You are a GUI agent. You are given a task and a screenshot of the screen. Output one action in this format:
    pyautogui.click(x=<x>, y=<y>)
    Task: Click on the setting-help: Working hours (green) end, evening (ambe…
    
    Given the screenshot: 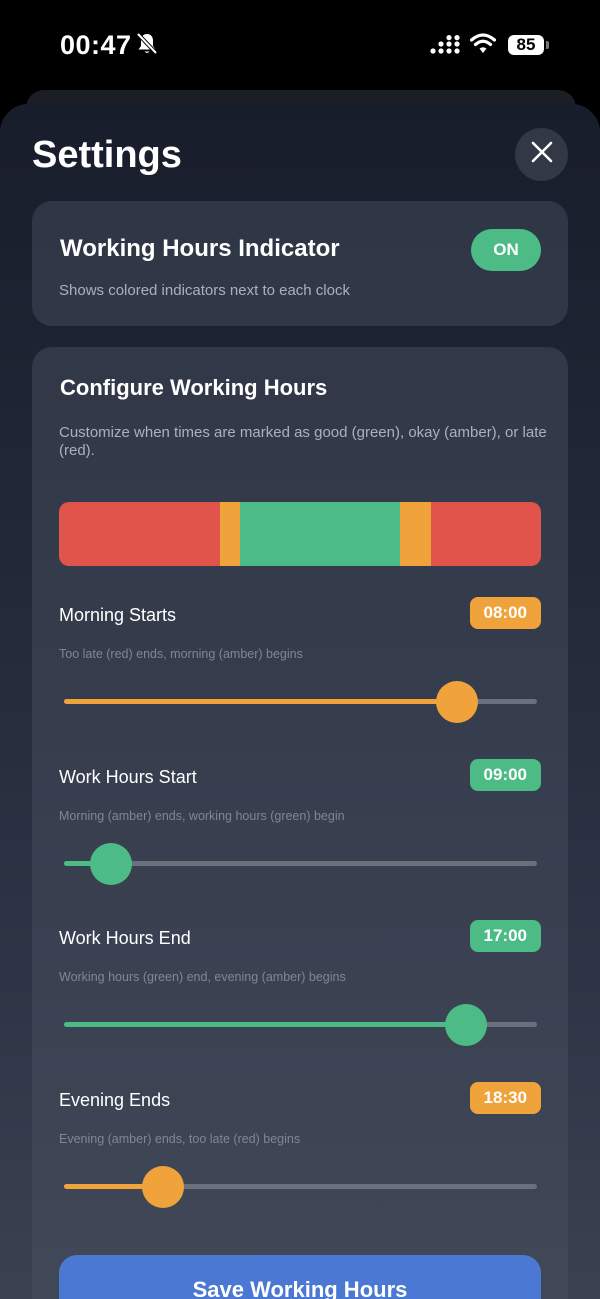 What is the action you would take?
    pyautogui.click(x=202, y=977)
    